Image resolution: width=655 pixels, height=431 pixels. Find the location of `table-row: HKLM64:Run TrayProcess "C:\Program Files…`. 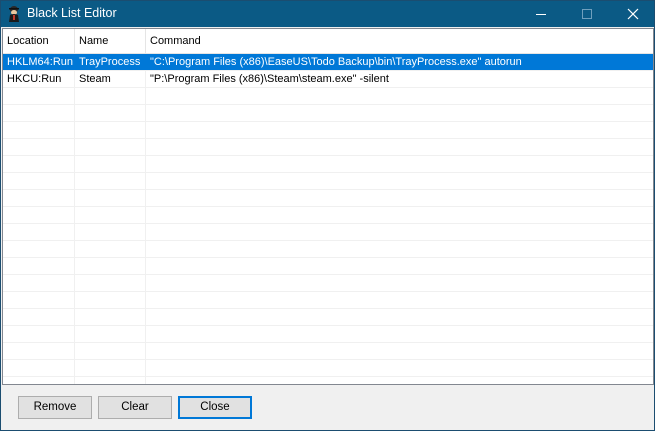

table-row: HKLM64:Run TrayProcess "C:\Program Files… is located at coordinates (328, 62).